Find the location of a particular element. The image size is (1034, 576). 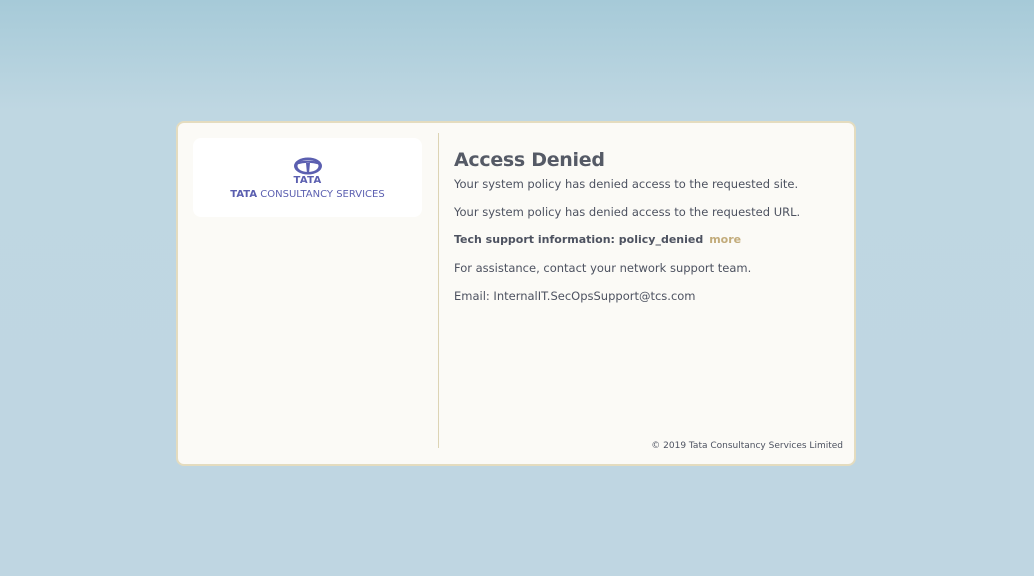

logo-panel: TATA TATA CONSULTANCY SERVICES is located at coordinates (307, 177).